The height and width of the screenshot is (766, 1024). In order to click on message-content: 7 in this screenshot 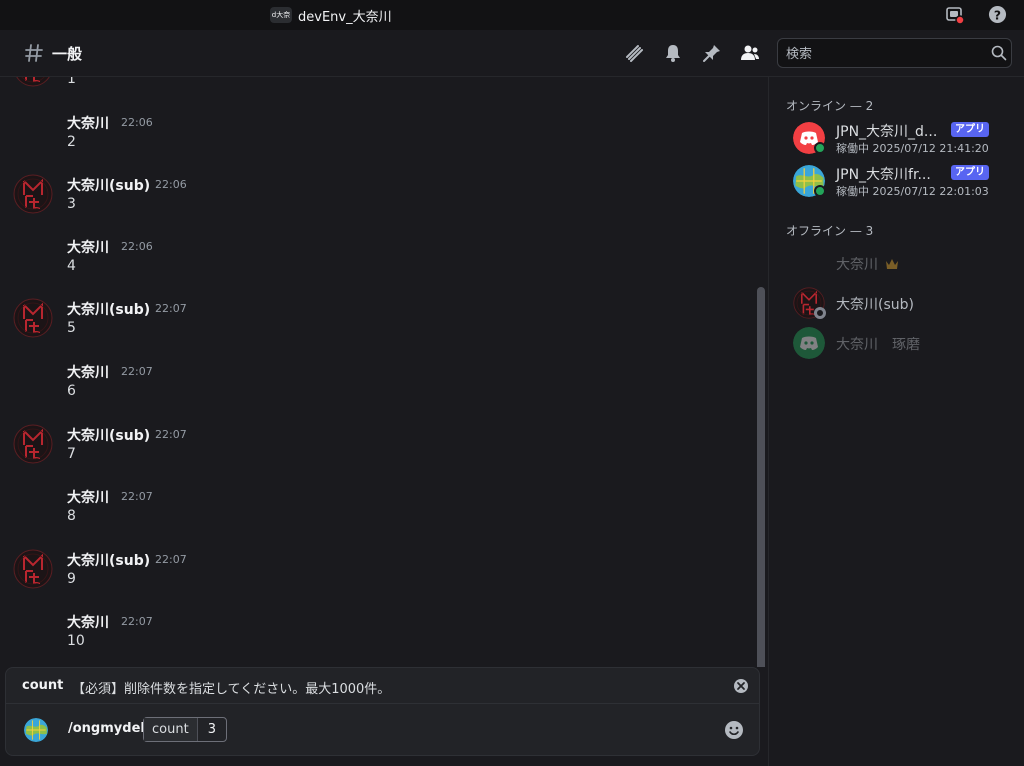, I will do `click(71, 454)`.